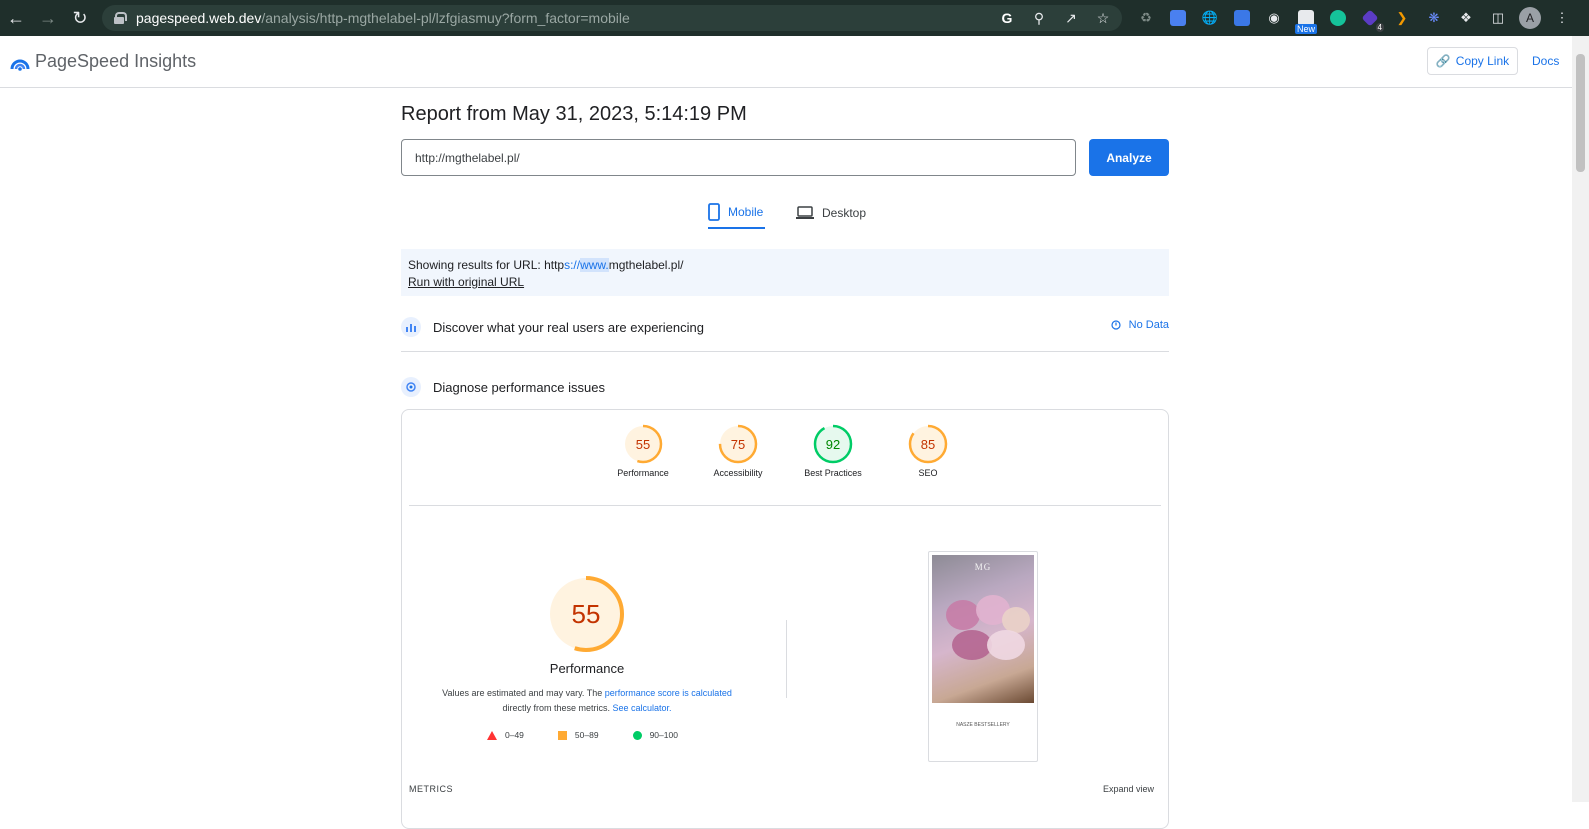 The height and width of the screenshot is (829, 1589). What do you see at coordinates (1116, 325) in the screenshot?
I see `info-circle-icon` at bounding box center [1116, 325].